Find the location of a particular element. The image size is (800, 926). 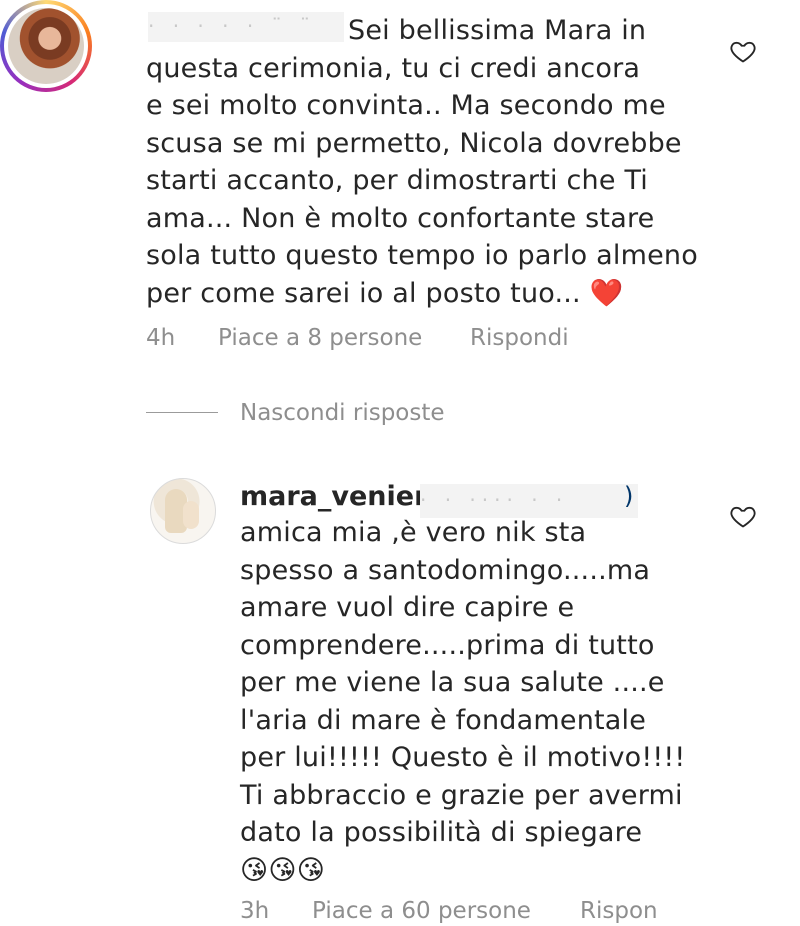

likes-count-link: Piace a 60 persone is located at coordinates (421, 911).